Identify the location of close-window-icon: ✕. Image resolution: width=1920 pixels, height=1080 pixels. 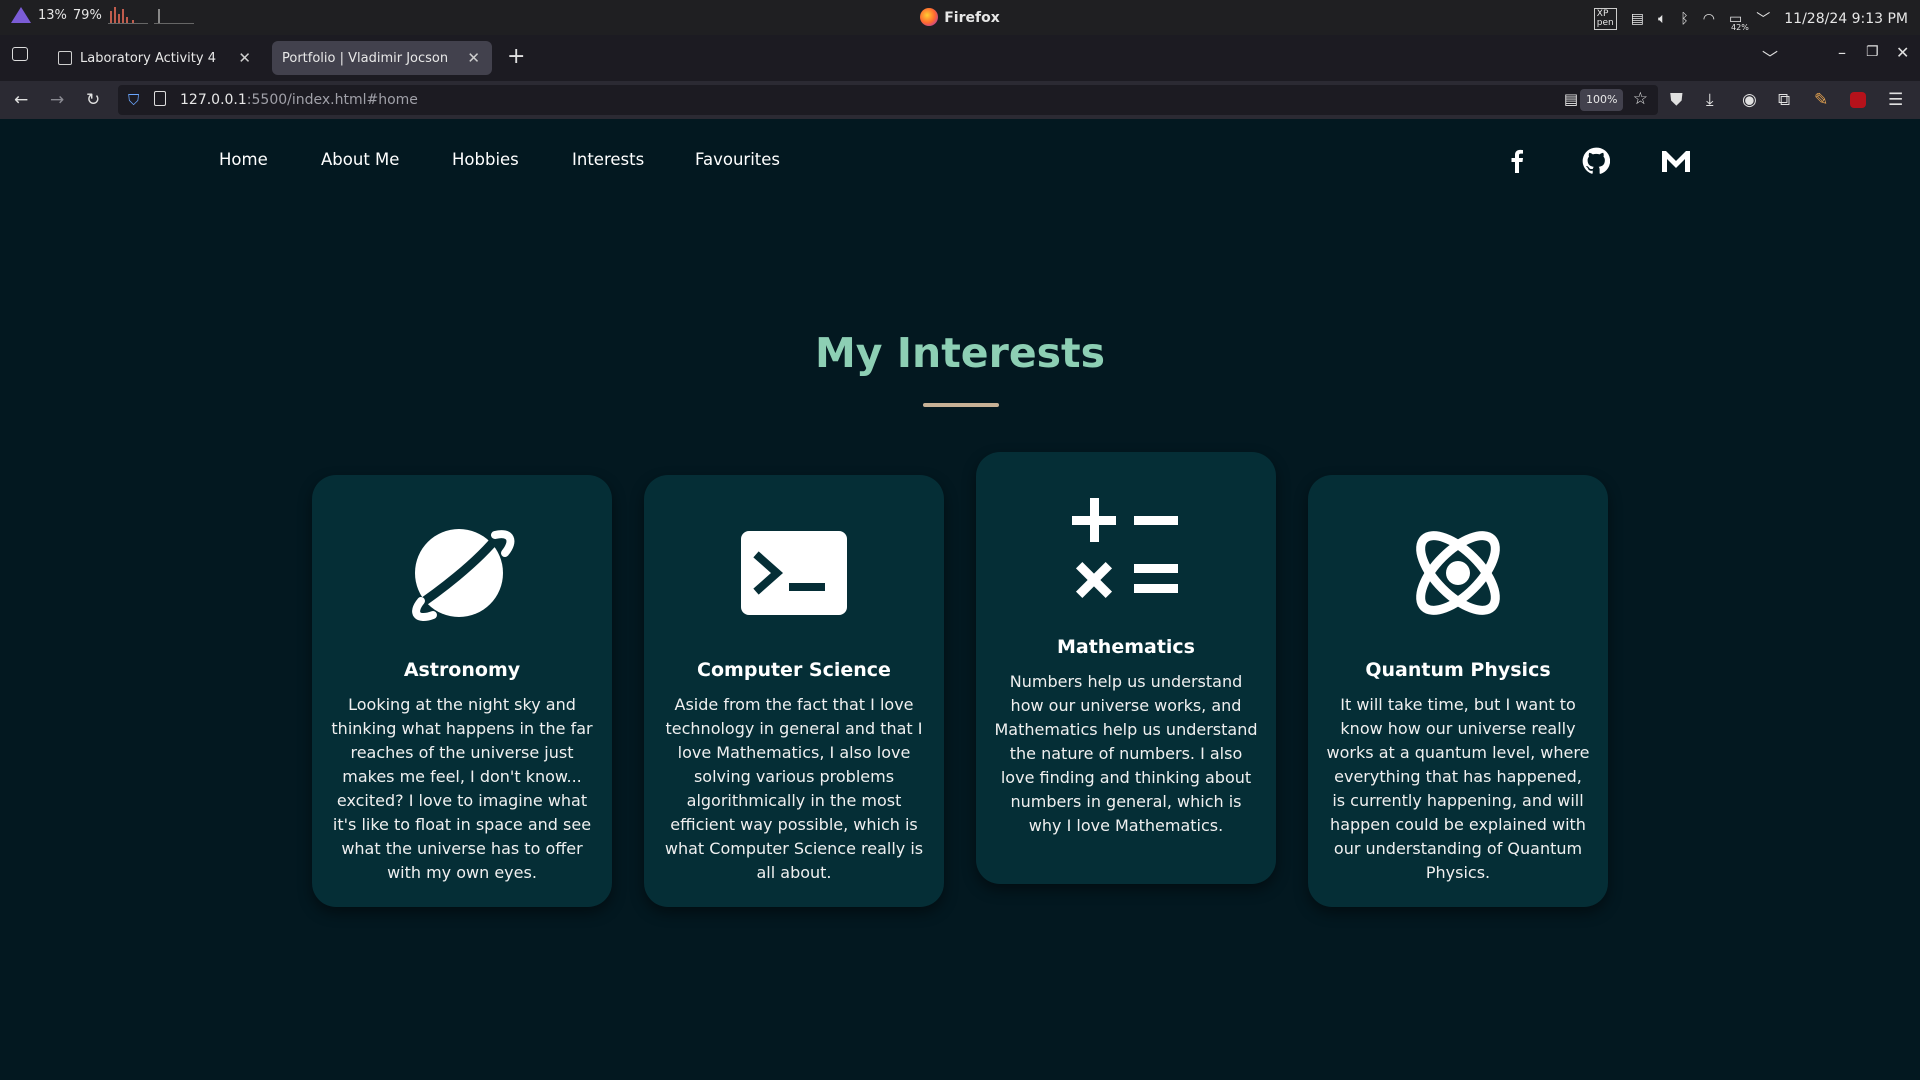
(1902, 52).